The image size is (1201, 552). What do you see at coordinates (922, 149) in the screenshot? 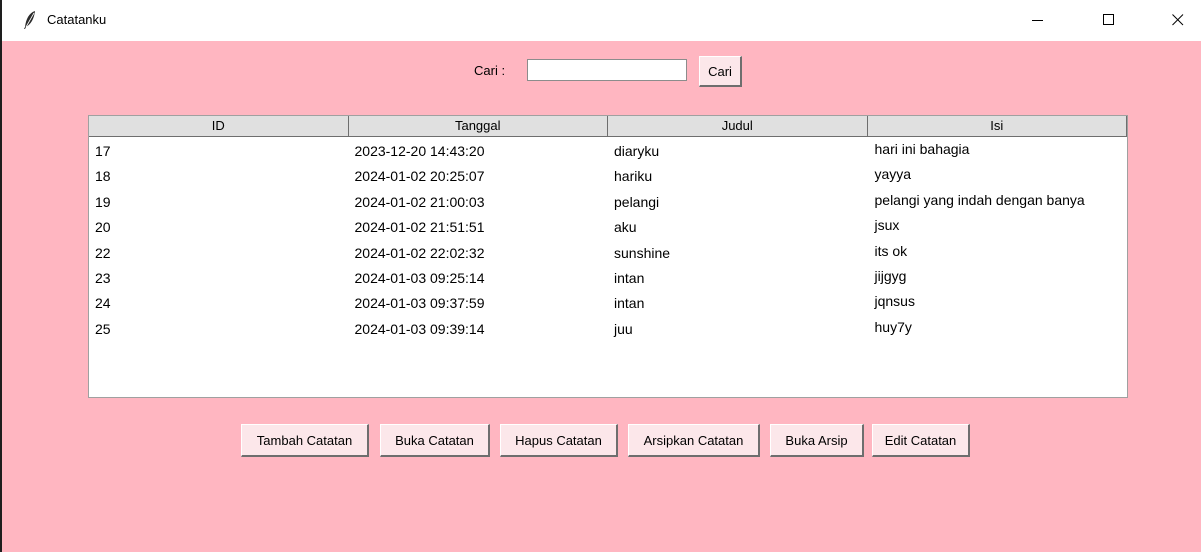
I see `cell-isi: hari ini bahagia` at bounding box center [922, 149].